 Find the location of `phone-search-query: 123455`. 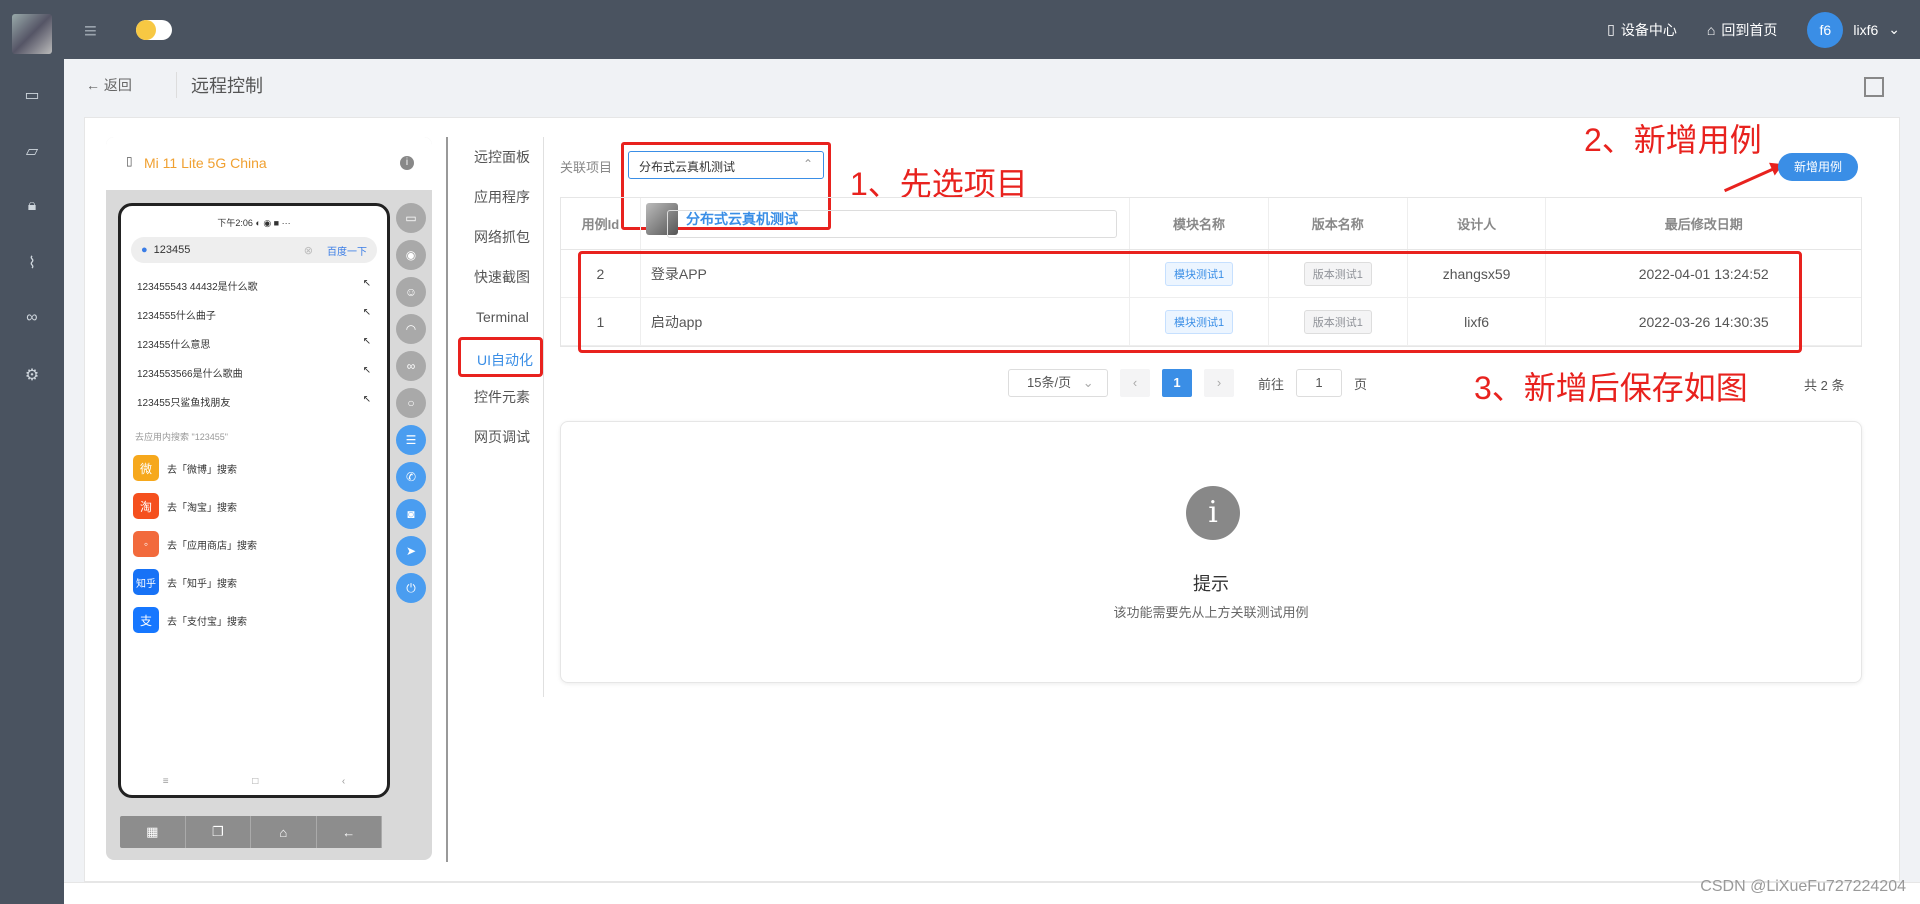

phone-search-query: 123455 is located at coordinates (172, 250).